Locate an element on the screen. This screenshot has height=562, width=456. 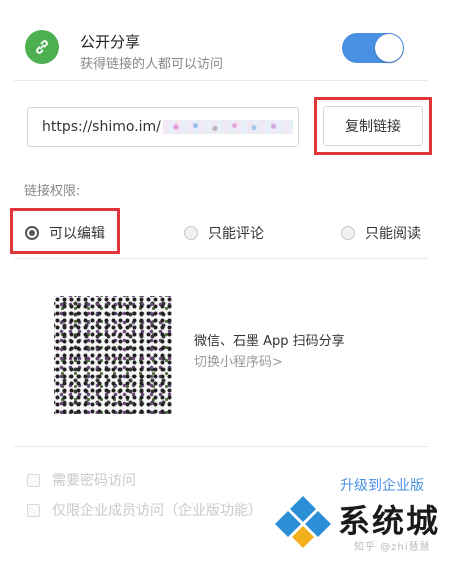
toggle-knob is located at coordinates (389, 48).